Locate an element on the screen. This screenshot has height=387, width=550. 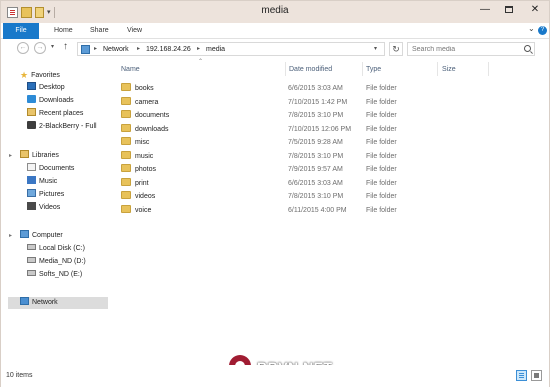
nav-favorites: ★ Favorites is located at coordinates (40, 75).